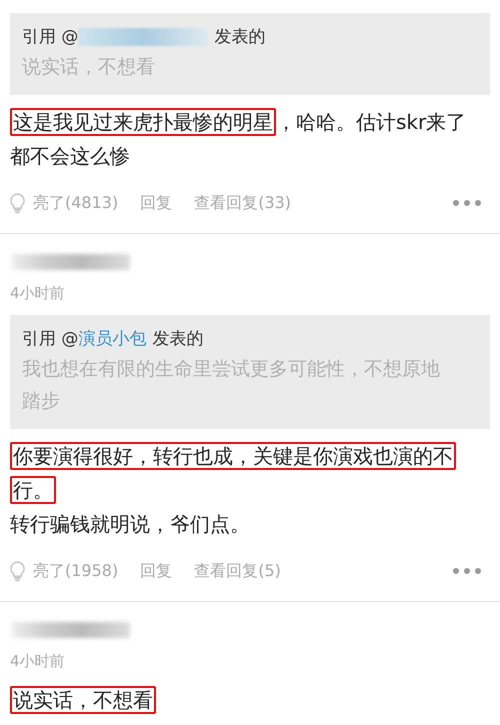 The height and width of the screenshot is (725, 500). I want to click on like-count: 亮了(1958), so click(75, 571).